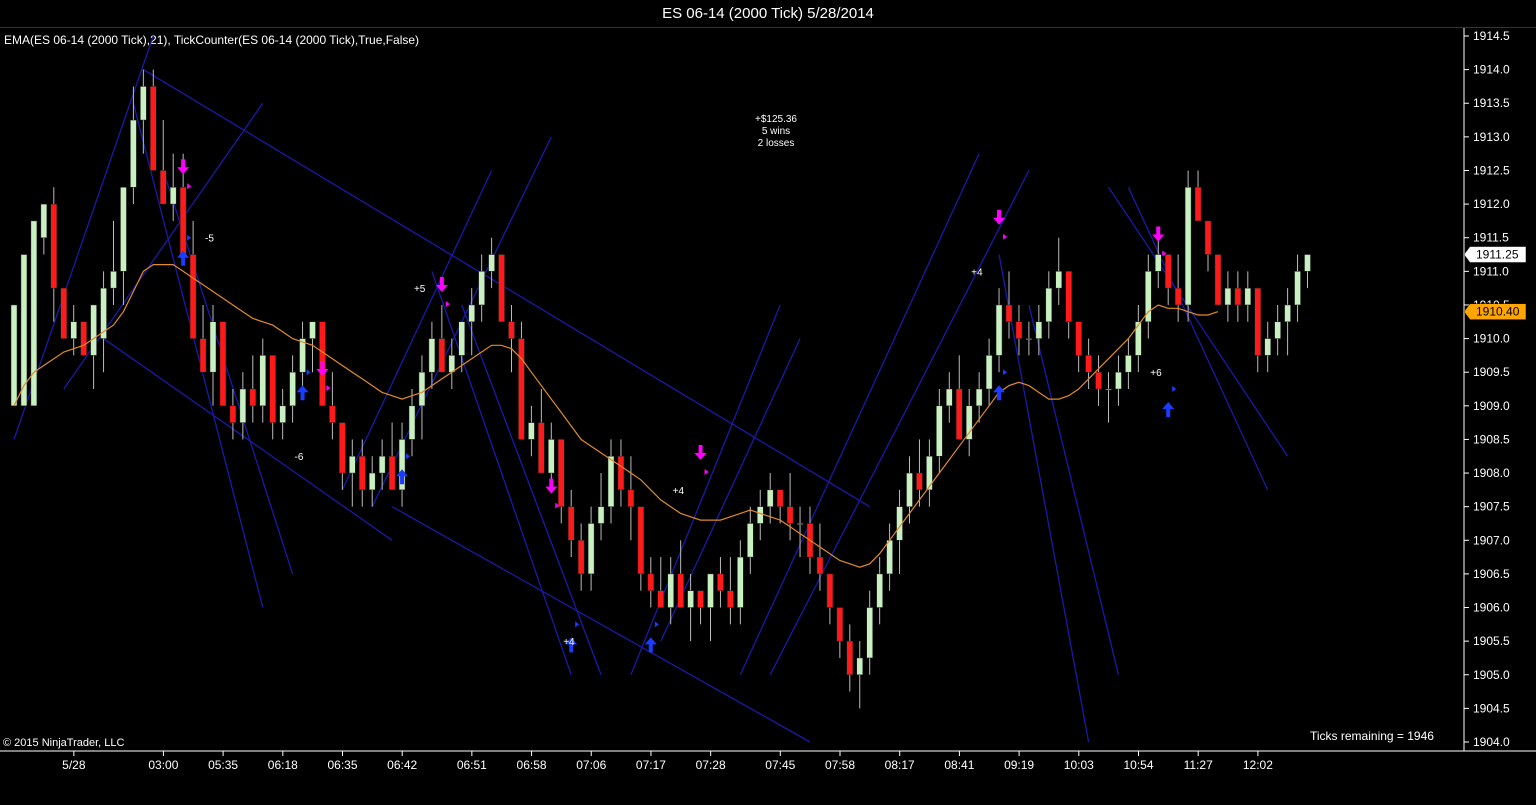  What do you see at coordinates (532, 765) in the screenshot?
I see `x-tick-label: 06:58` at bounding box center [532, 765].